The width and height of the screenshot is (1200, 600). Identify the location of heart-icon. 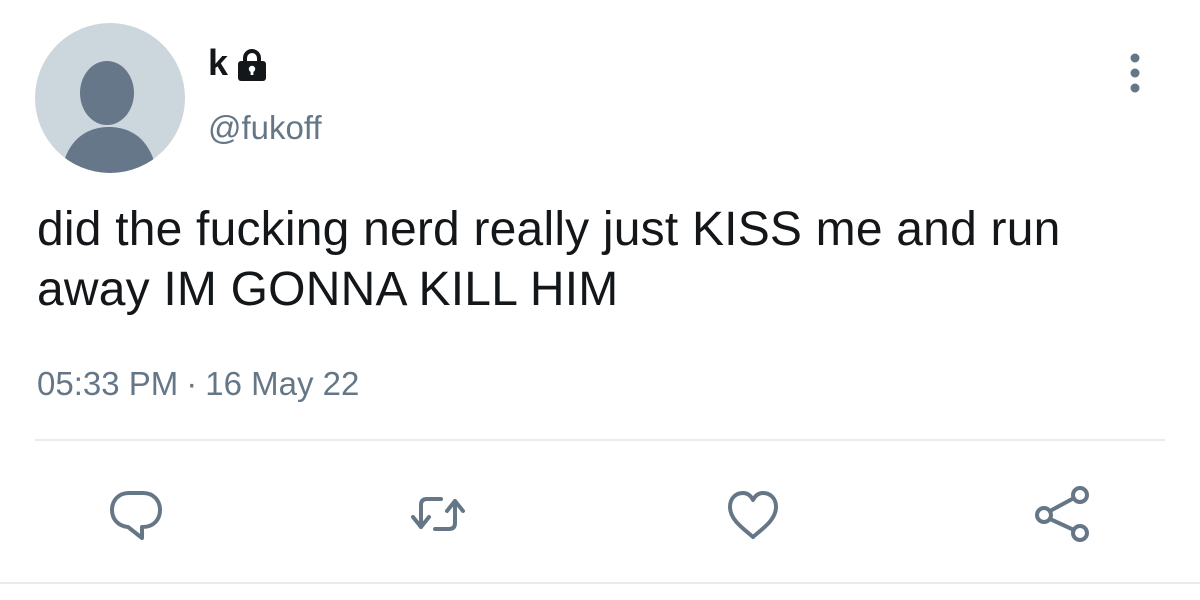
(753, 515).